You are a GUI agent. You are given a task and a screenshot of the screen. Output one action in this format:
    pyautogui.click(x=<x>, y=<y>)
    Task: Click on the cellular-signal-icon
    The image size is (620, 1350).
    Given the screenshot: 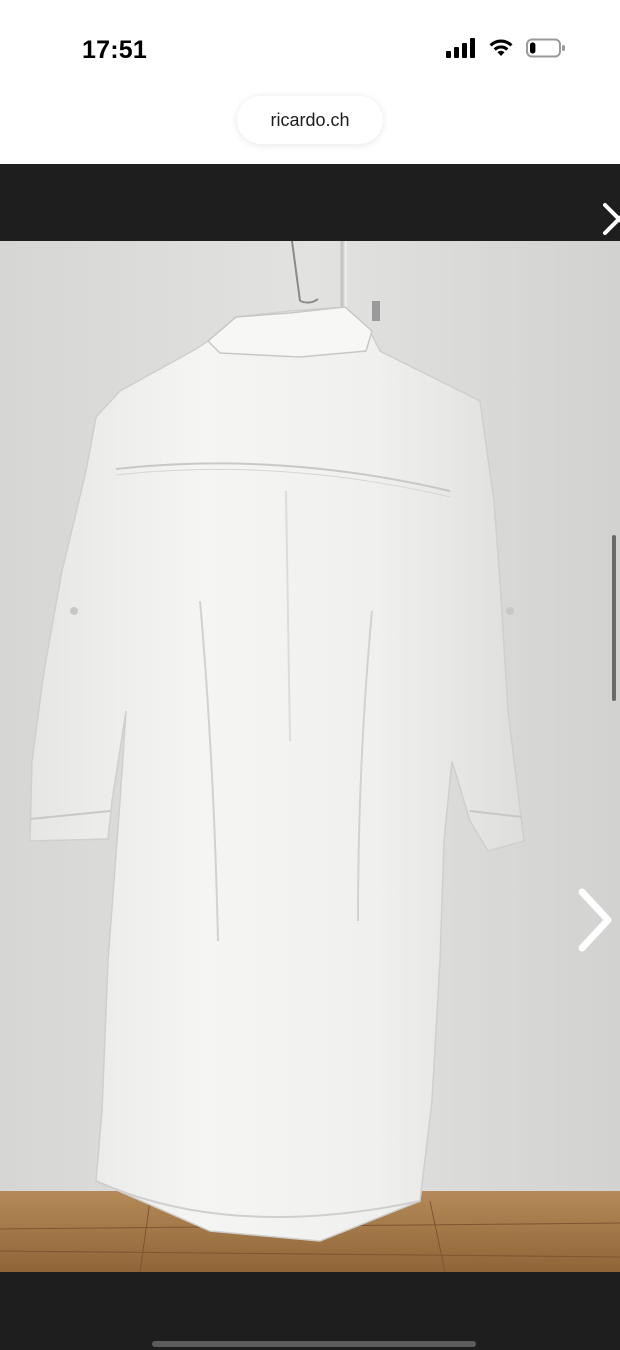 What is the action you would take?
    pyautogui.click(x=461, y=50)
    